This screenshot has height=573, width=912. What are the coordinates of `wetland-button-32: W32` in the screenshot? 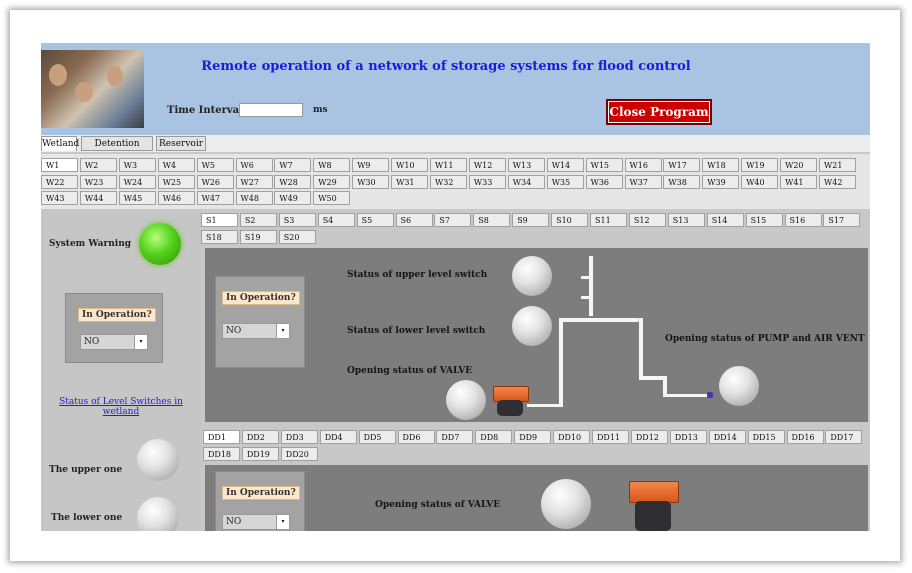 It's located at (448, 181).